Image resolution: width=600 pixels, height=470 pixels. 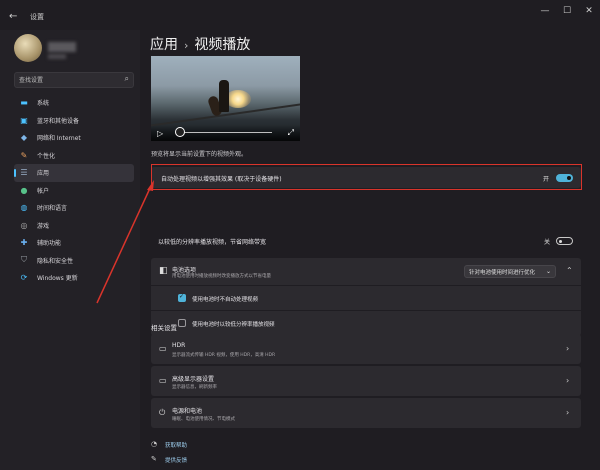 I want to click on power-icon: ⏻, so click(x=162, y=412).